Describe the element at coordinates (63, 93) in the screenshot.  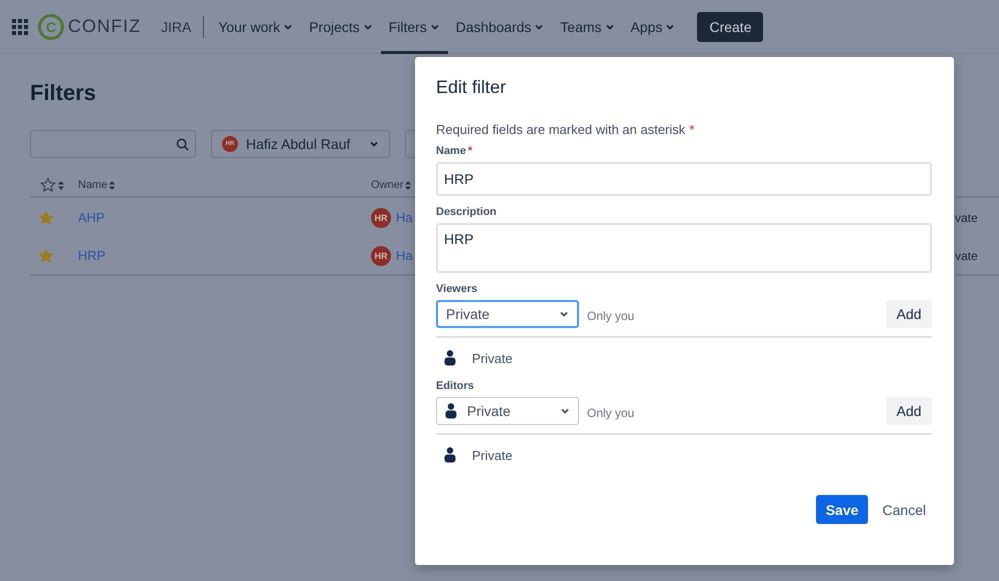
I see `page-title: Filters` at that location.